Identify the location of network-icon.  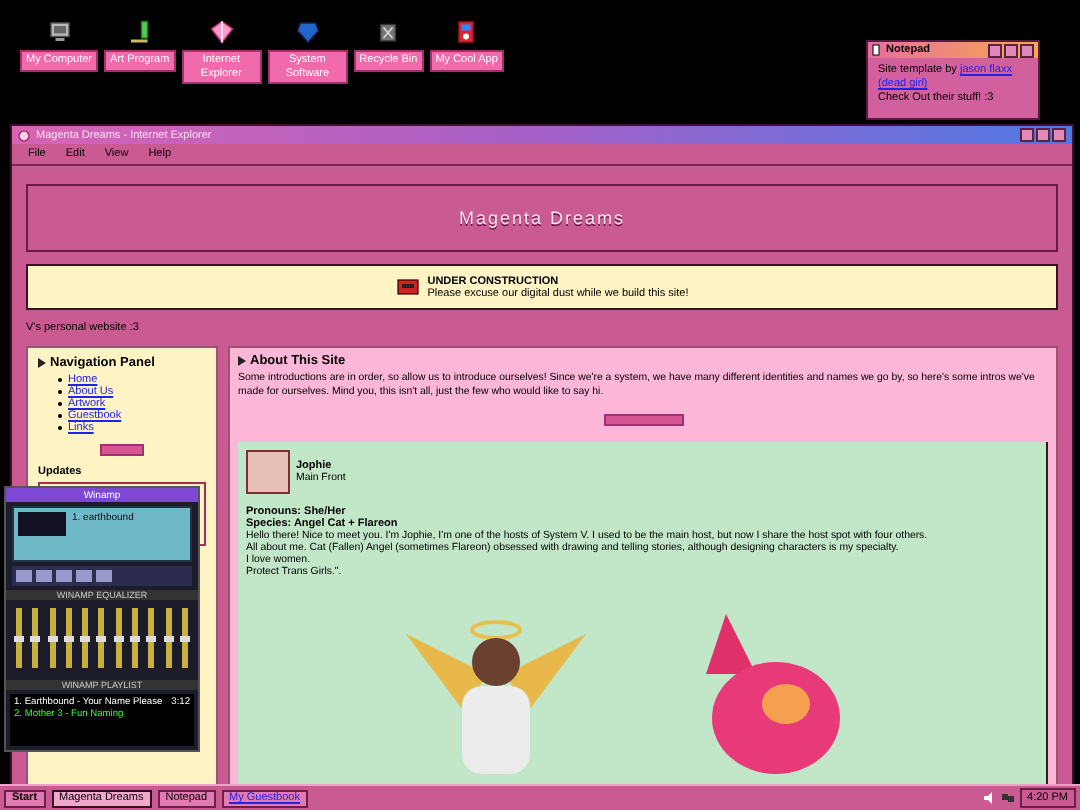
(1007, 798).